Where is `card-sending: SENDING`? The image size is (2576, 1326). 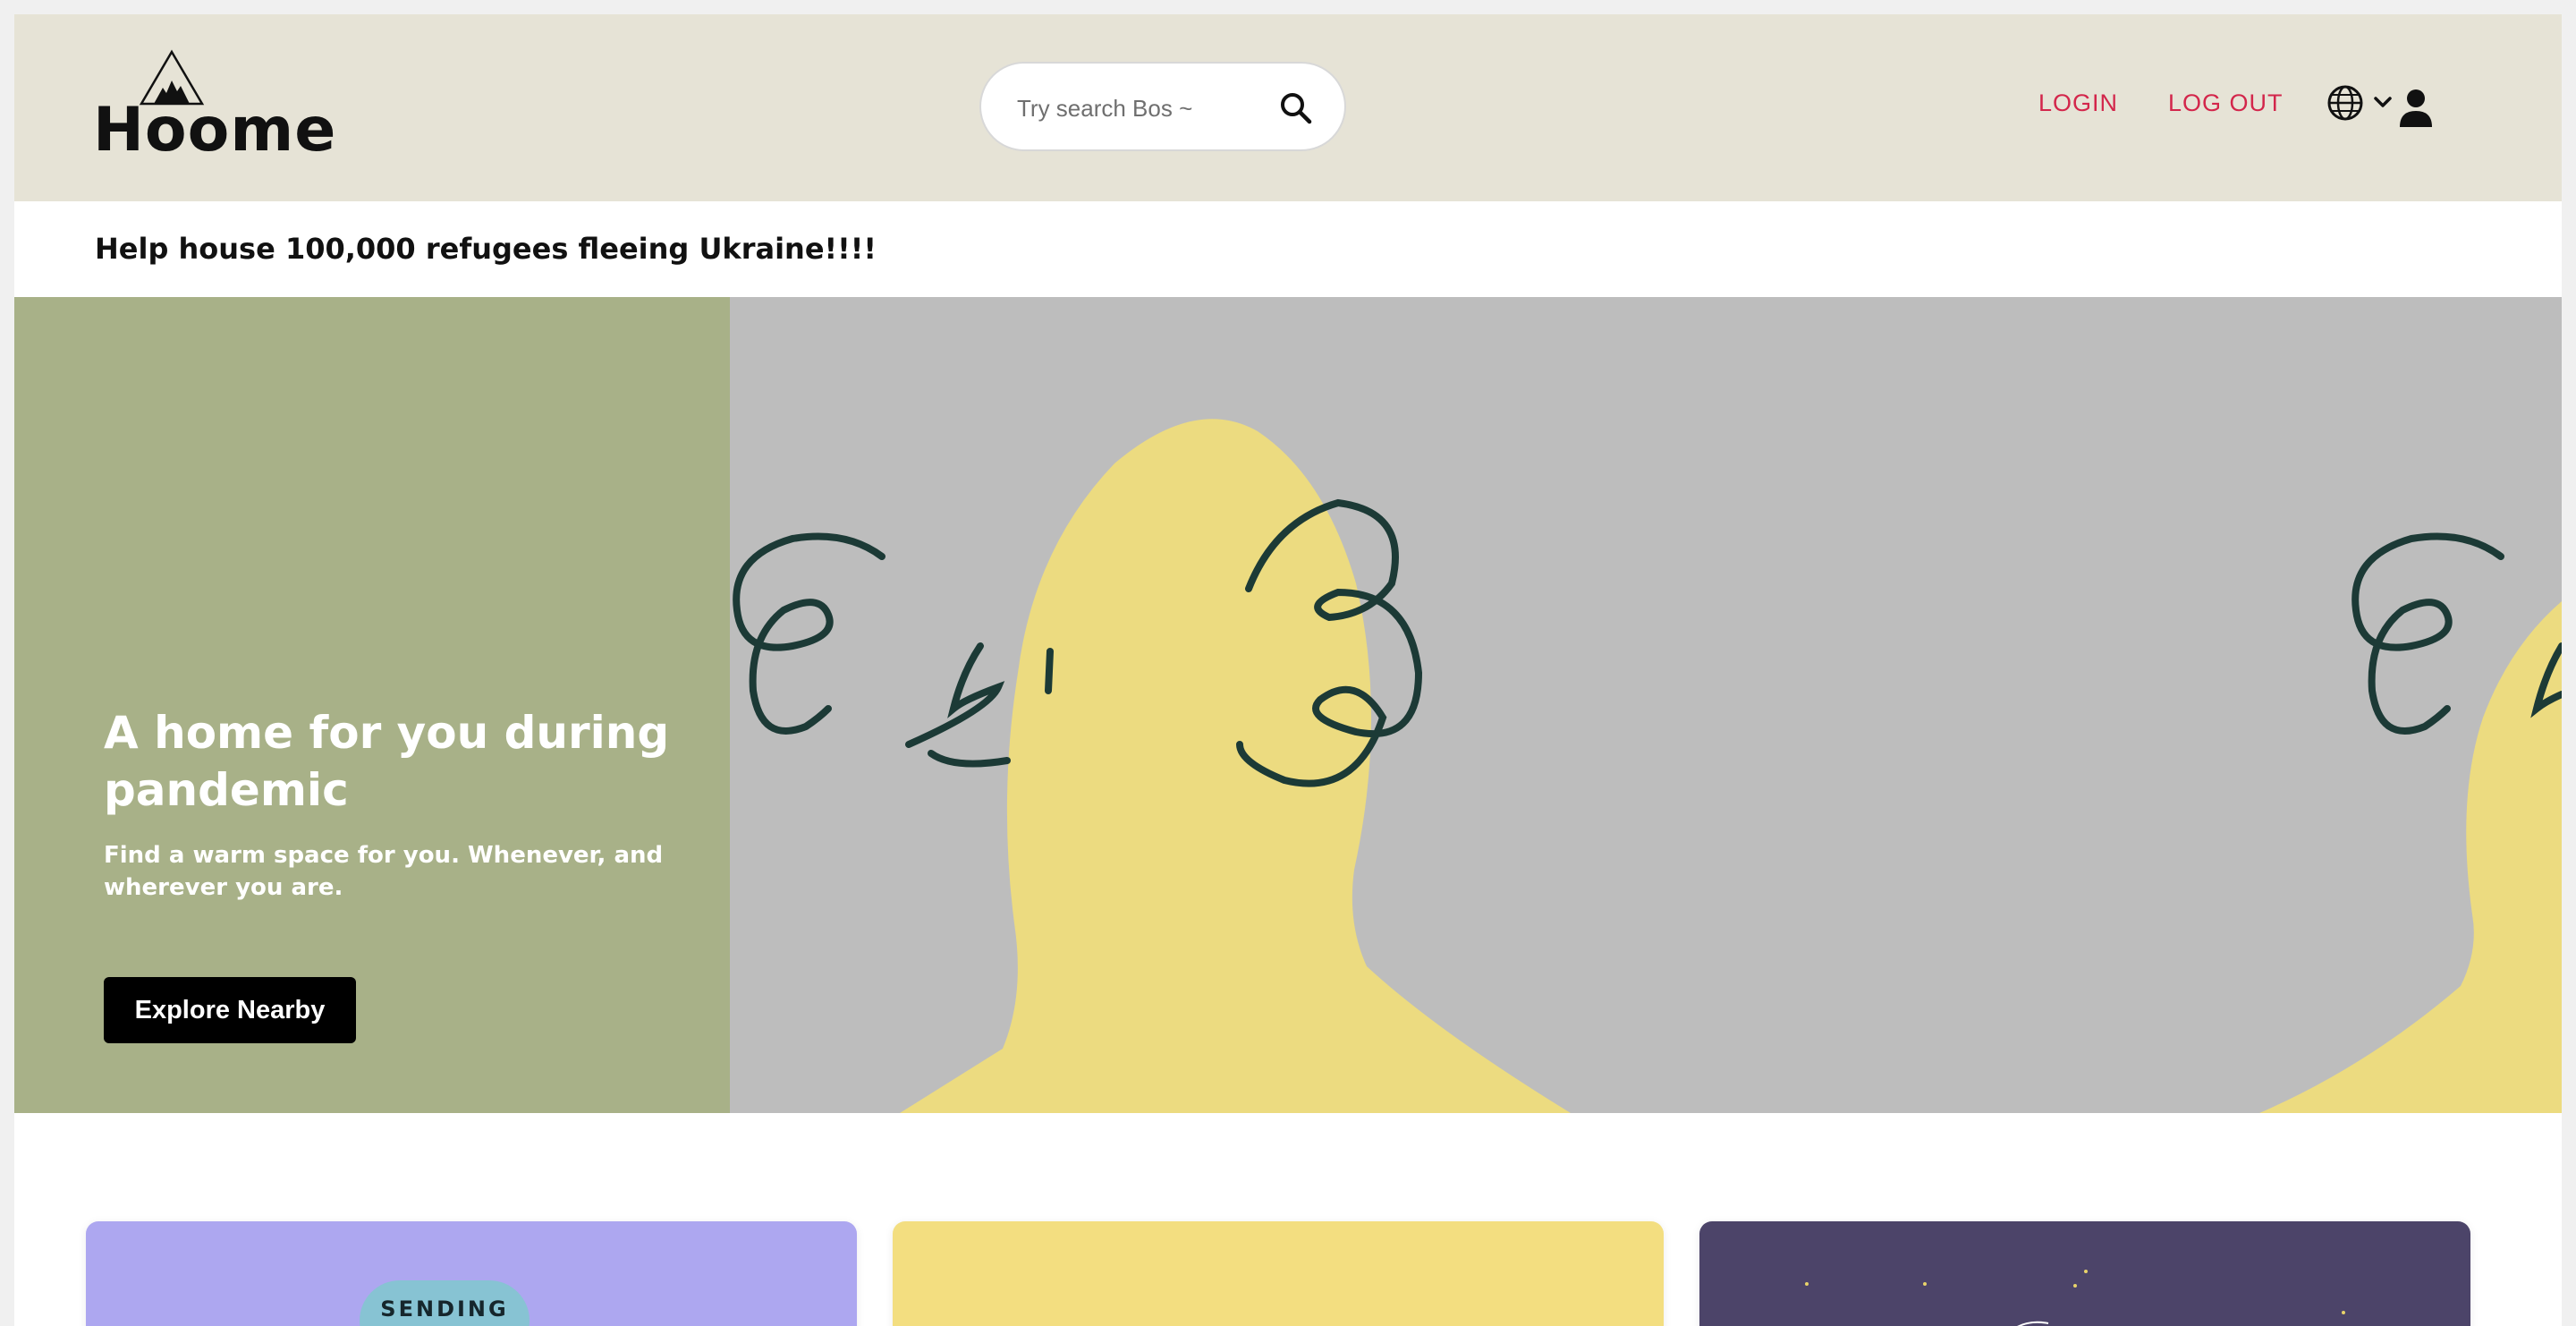 card-sending: SENDING is located at coordinates (471, 1273).